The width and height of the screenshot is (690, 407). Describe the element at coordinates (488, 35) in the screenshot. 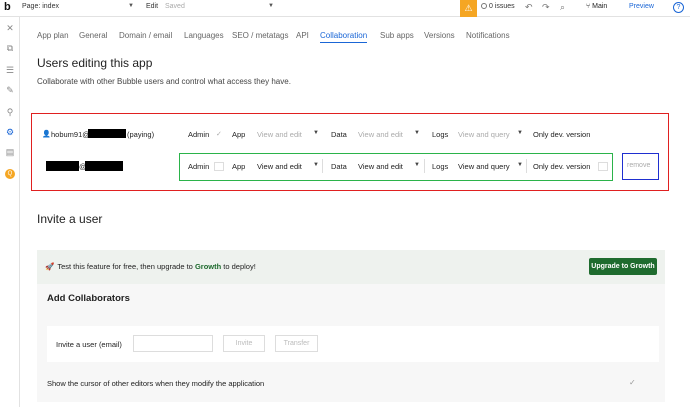

I see `tab-notifications: Notifications` at that location.